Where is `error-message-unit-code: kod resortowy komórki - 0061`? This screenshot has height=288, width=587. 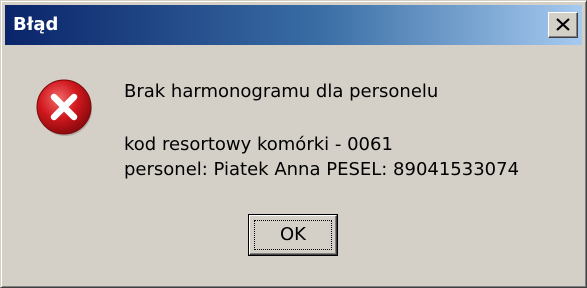
error-message-unit-code: kod resortowy komórki - 0061 is located at coordinates (258, 144).